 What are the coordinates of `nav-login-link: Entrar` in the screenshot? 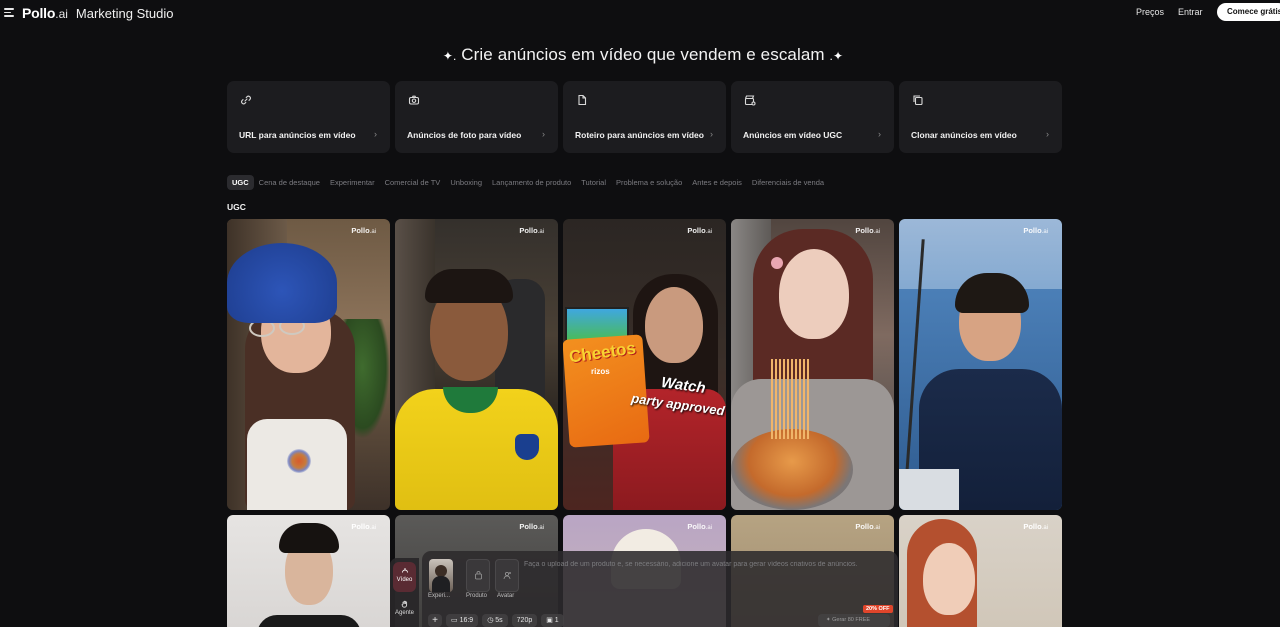 It's located at (1190, 12).